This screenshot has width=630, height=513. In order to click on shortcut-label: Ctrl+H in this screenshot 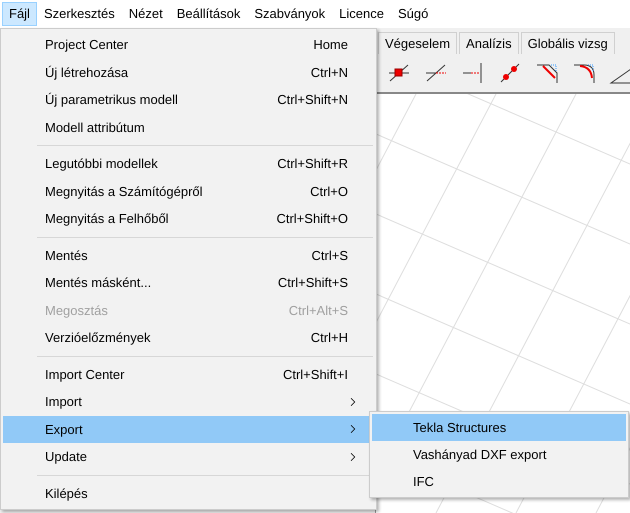, I will do `click(329, 338)`.